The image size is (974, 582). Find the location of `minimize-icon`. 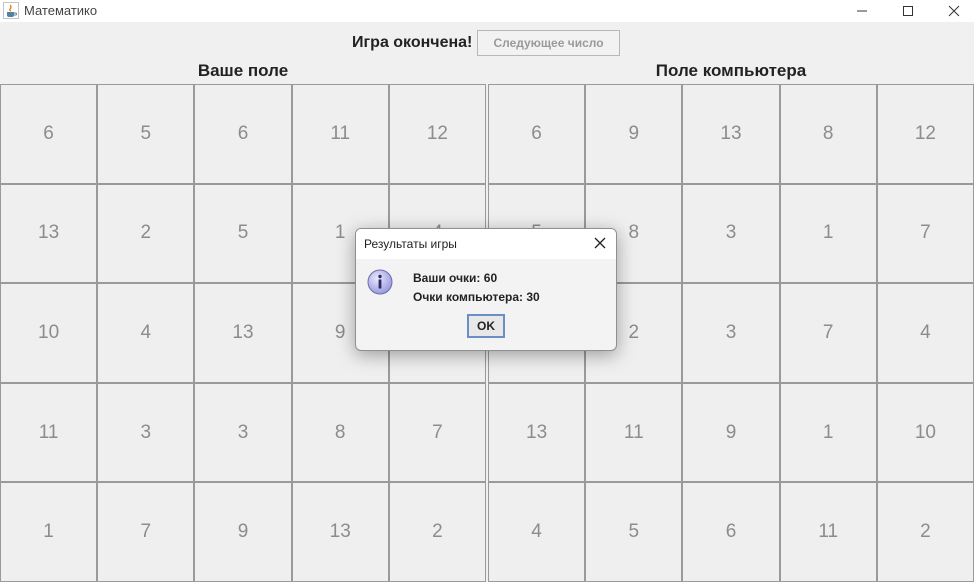

minimize-icon is located at coordinates (862, 11).